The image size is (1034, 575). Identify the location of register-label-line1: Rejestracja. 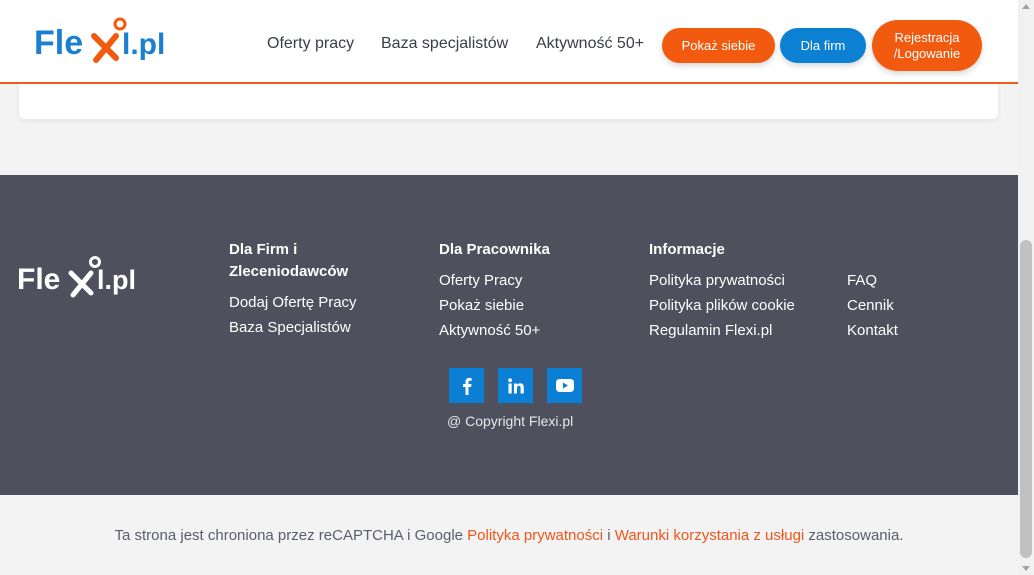
(927, 37).